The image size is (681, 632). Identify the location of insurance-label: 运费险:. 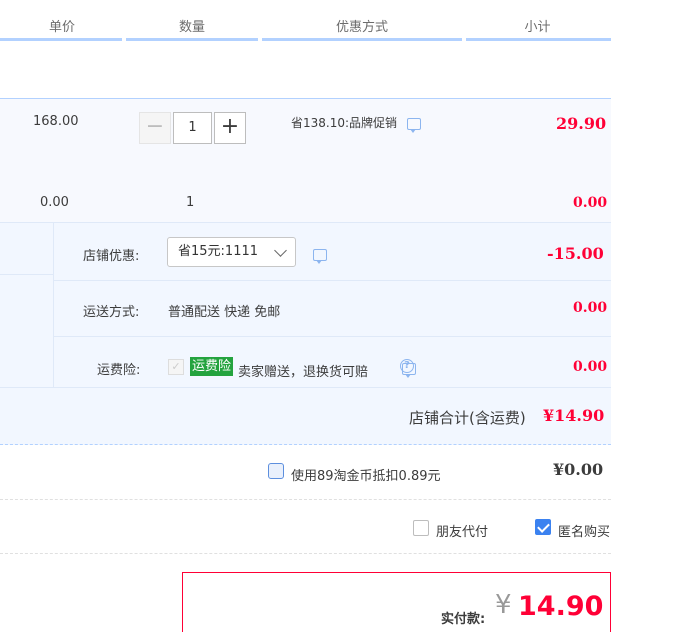
(119, 370).